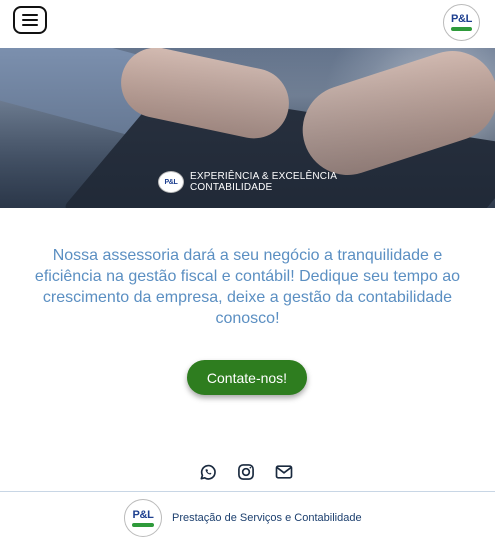 The height and width of the screenshot is (546, 495). What do you see at coordinates (143, 514) in the screenshot?
I see `footer-logo-text: P&L` at bounding box center [143, 514].